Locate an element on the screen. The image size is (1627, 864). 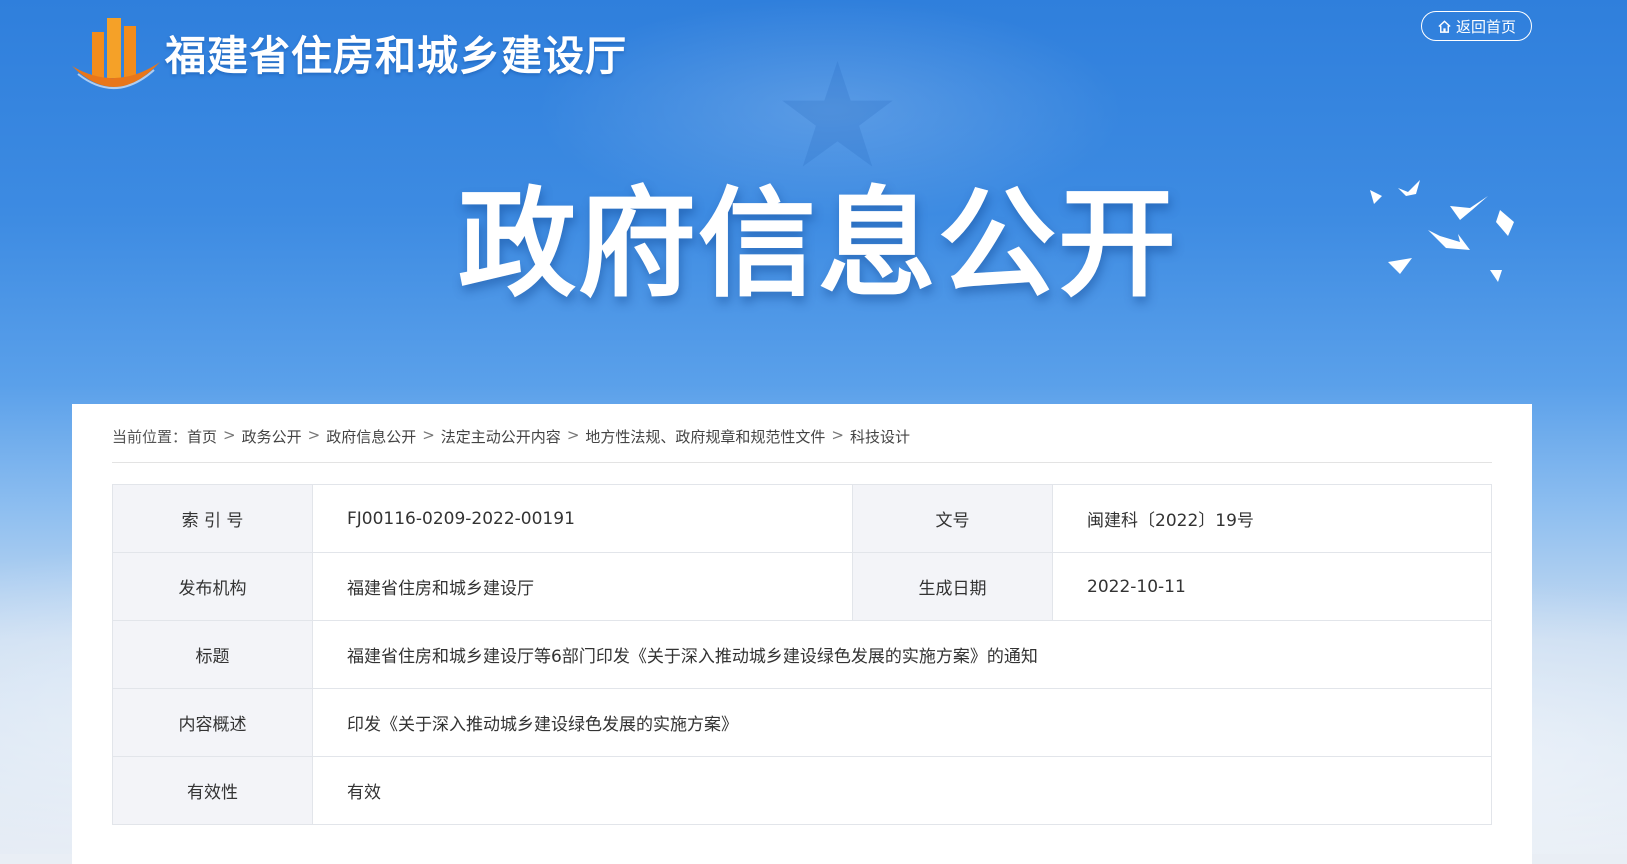
index-value: FJ00116-0209-2022-00191 is located at coordinates (582, 518).